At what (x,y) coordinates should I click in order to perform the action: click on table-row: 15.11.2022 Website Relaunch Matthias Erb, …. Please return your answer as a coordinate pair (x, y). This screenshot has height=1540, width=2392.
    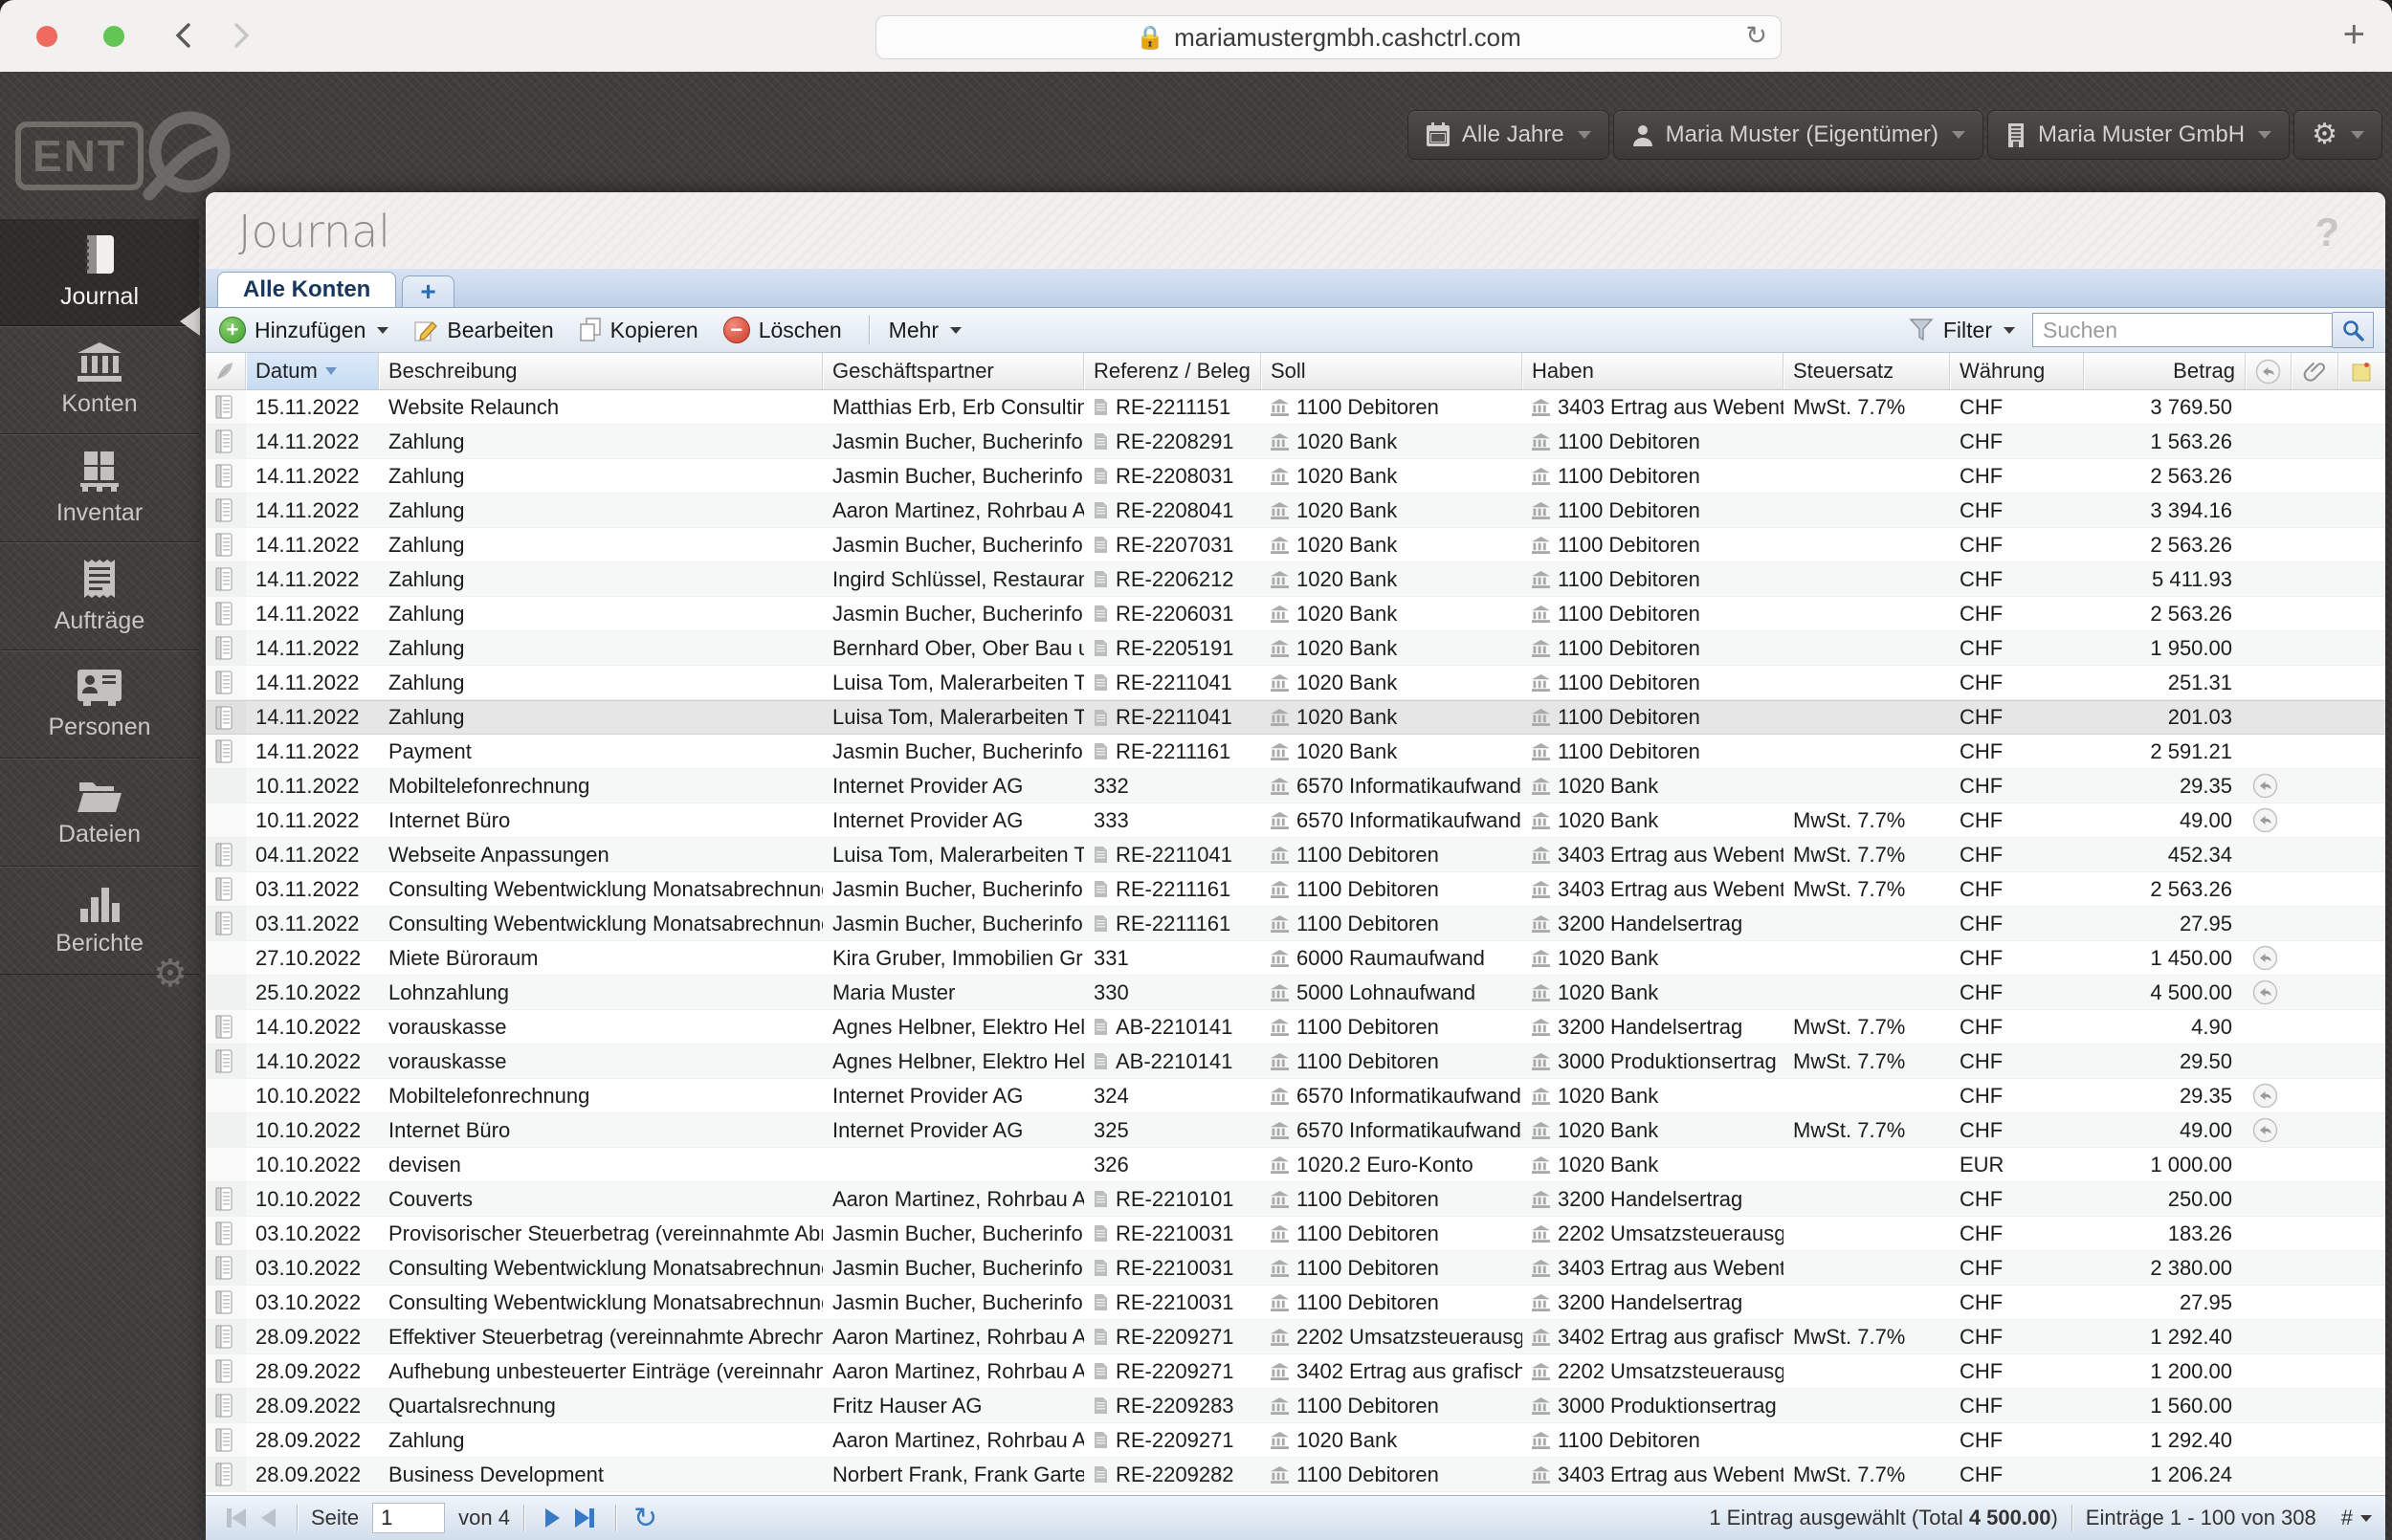
    Looking at the image, I should click on (1296, 407).